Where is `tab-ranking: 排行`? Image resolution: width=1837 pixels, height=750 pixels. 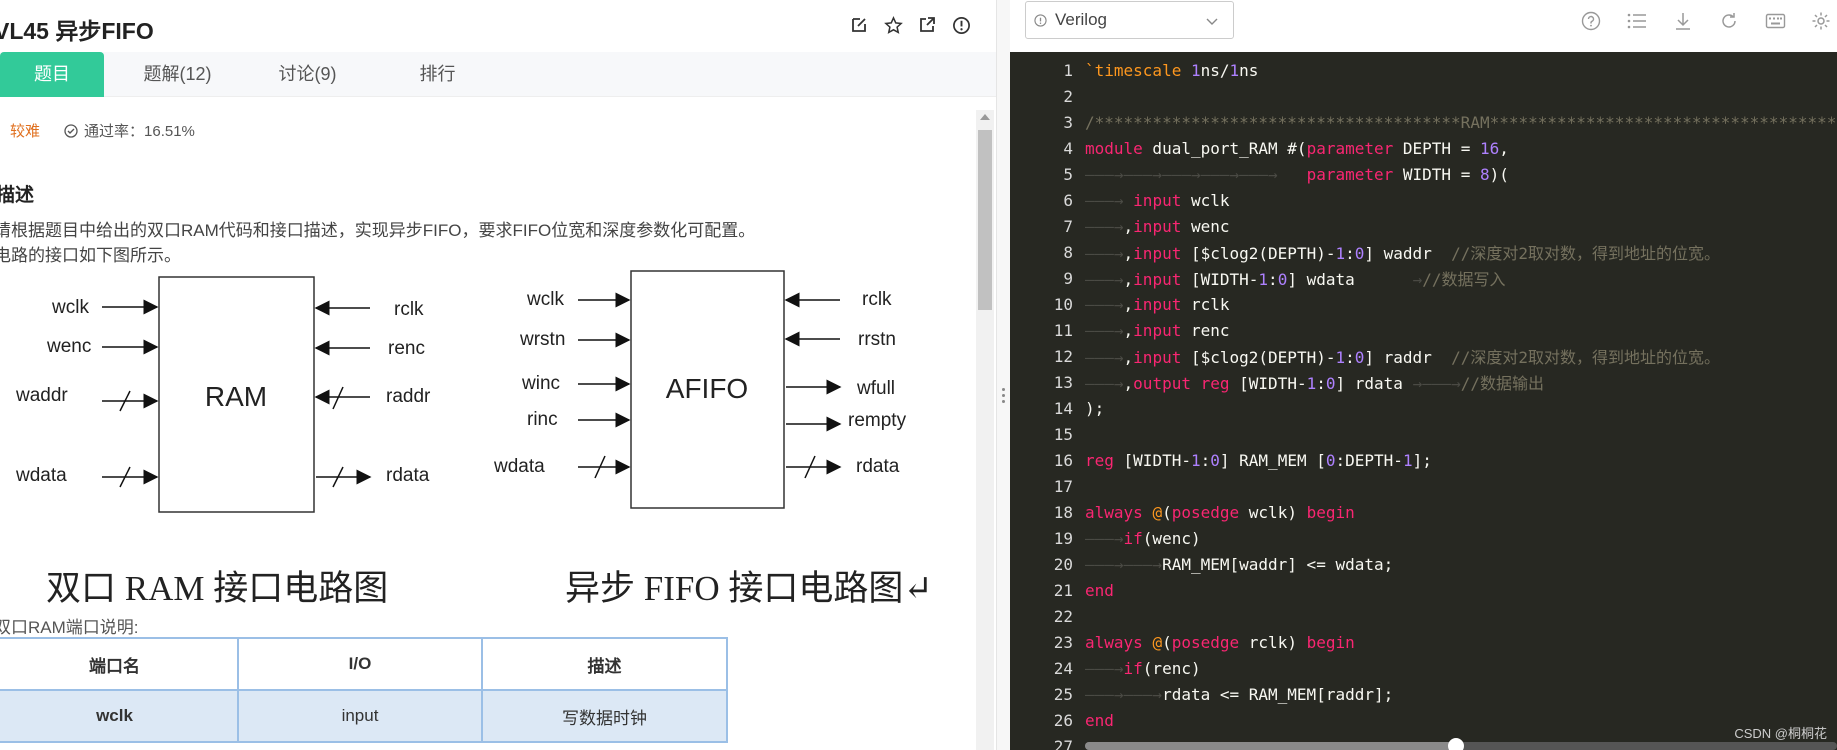
tab-ranking: 排行 is located at coordinates (437, 74).